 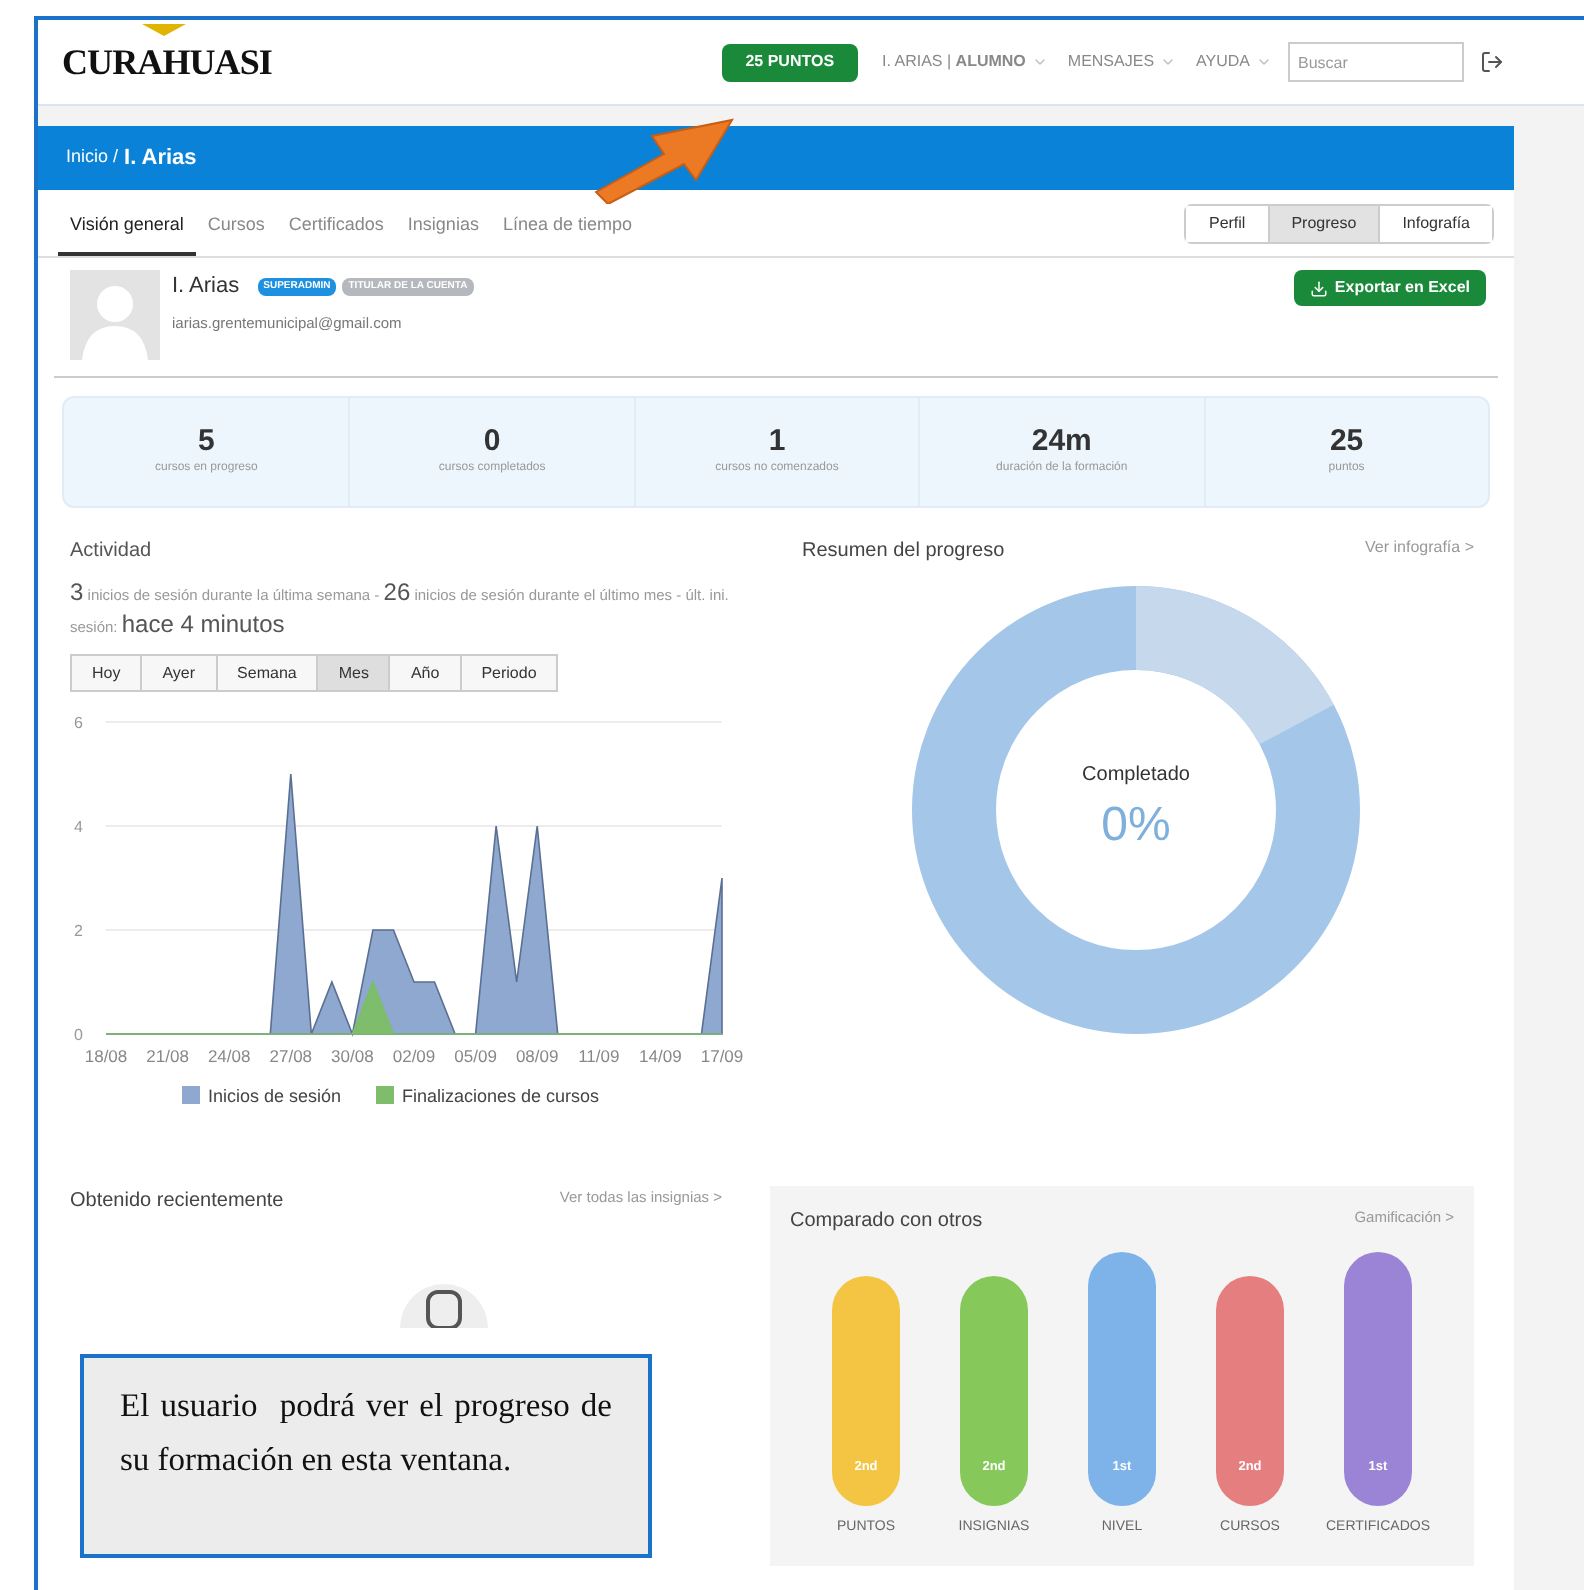 What do you see at coordinates (266, 673) in the screenshot?
I see `period-button: Semana` at bounding box center [266, 673].